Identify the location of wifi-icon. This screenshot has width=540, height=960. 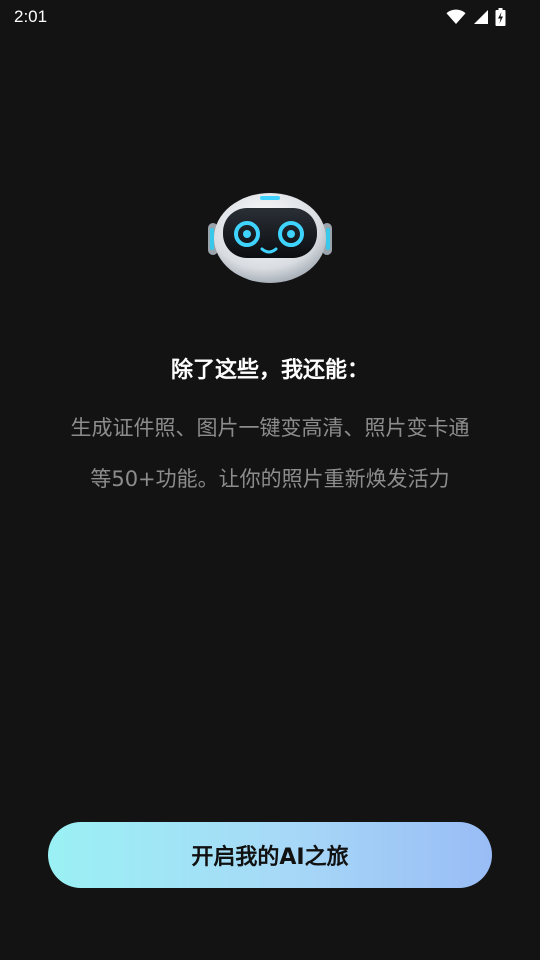
(456, 17).